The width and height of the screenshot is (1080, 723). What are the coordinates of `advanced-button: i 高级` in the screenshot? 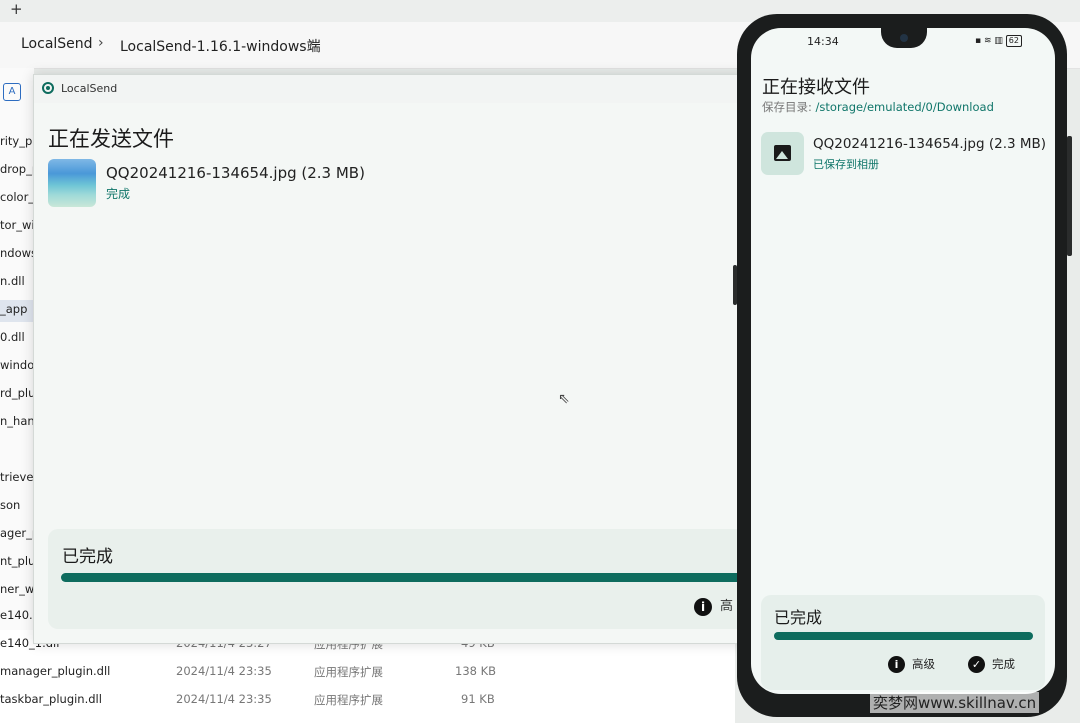 It's located at (911, 664).